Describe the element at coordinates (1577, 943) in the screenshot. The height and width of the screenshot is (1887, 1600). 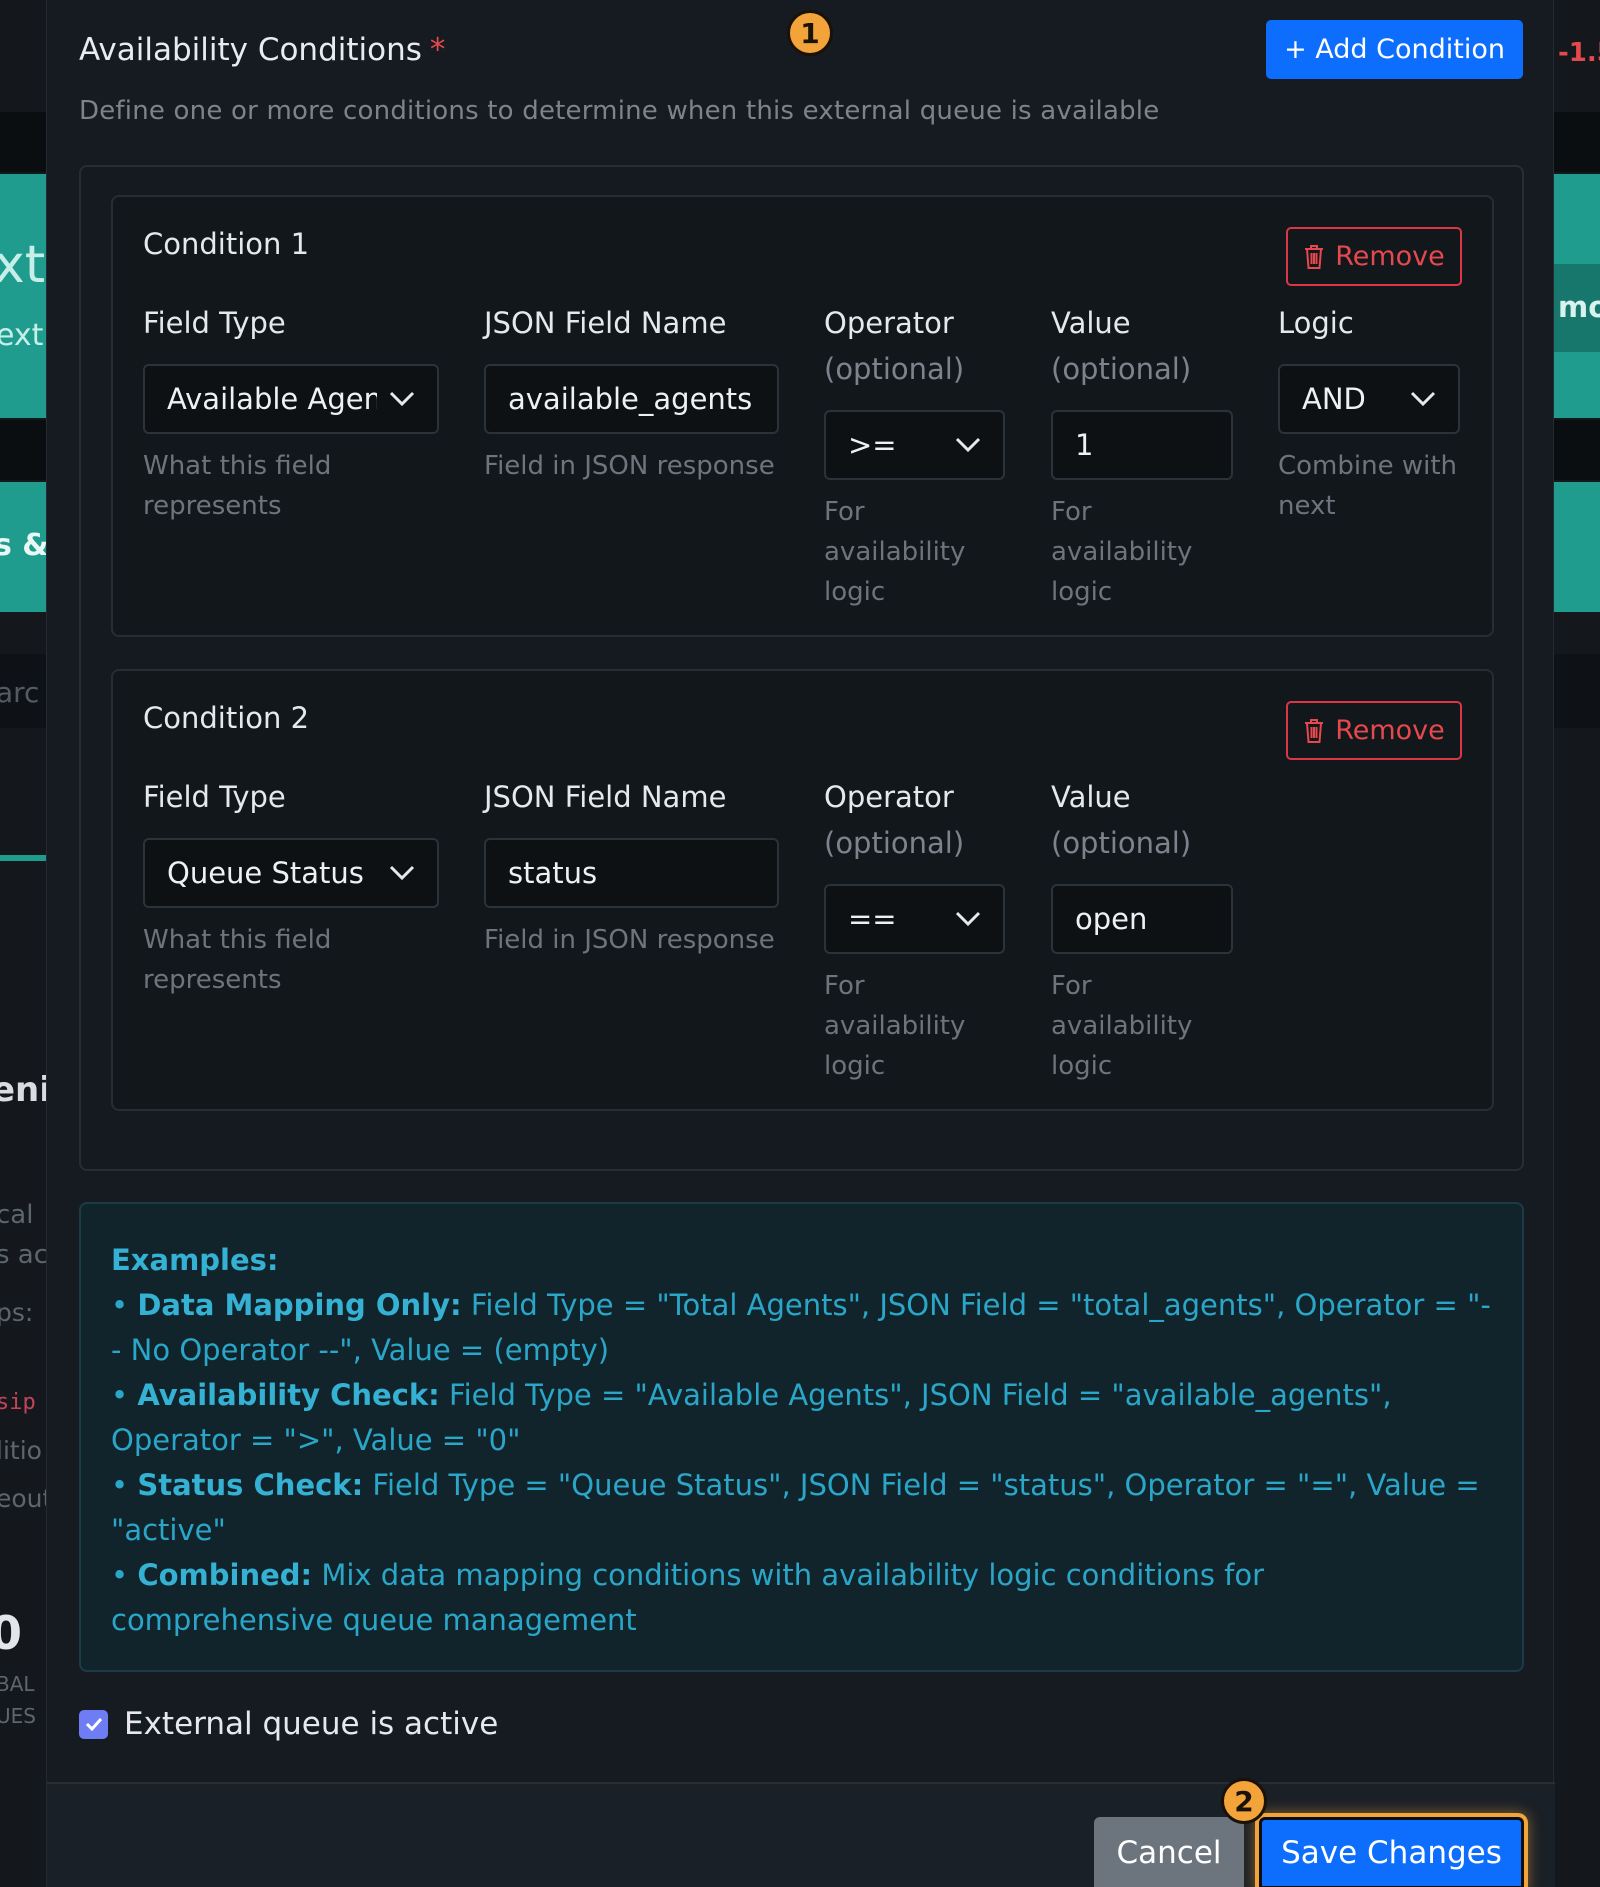
I see `background-right-strip: -1.5 mo` at that location.